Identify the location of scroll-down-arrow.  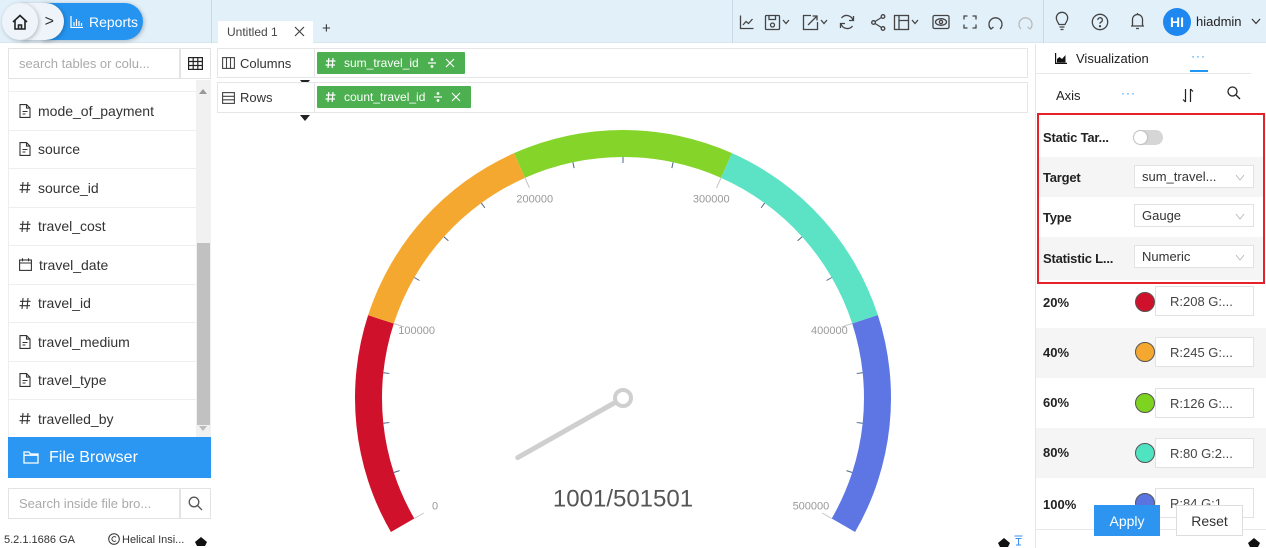
(203, 428).